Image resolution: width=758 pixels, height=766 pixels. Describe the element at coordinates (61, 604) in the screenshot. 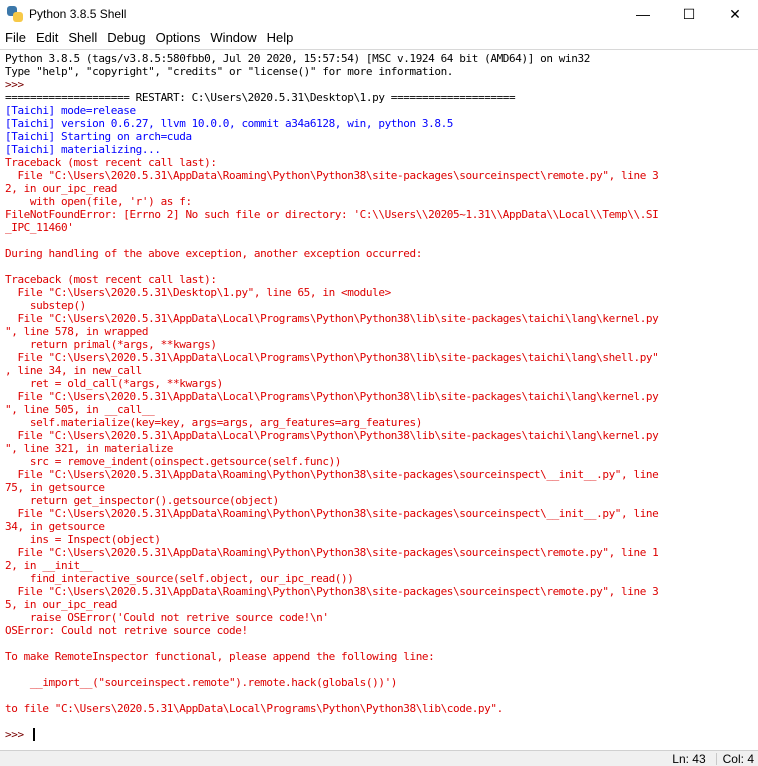

I see `shell-line: 5, in our_ipc_read` at that location.